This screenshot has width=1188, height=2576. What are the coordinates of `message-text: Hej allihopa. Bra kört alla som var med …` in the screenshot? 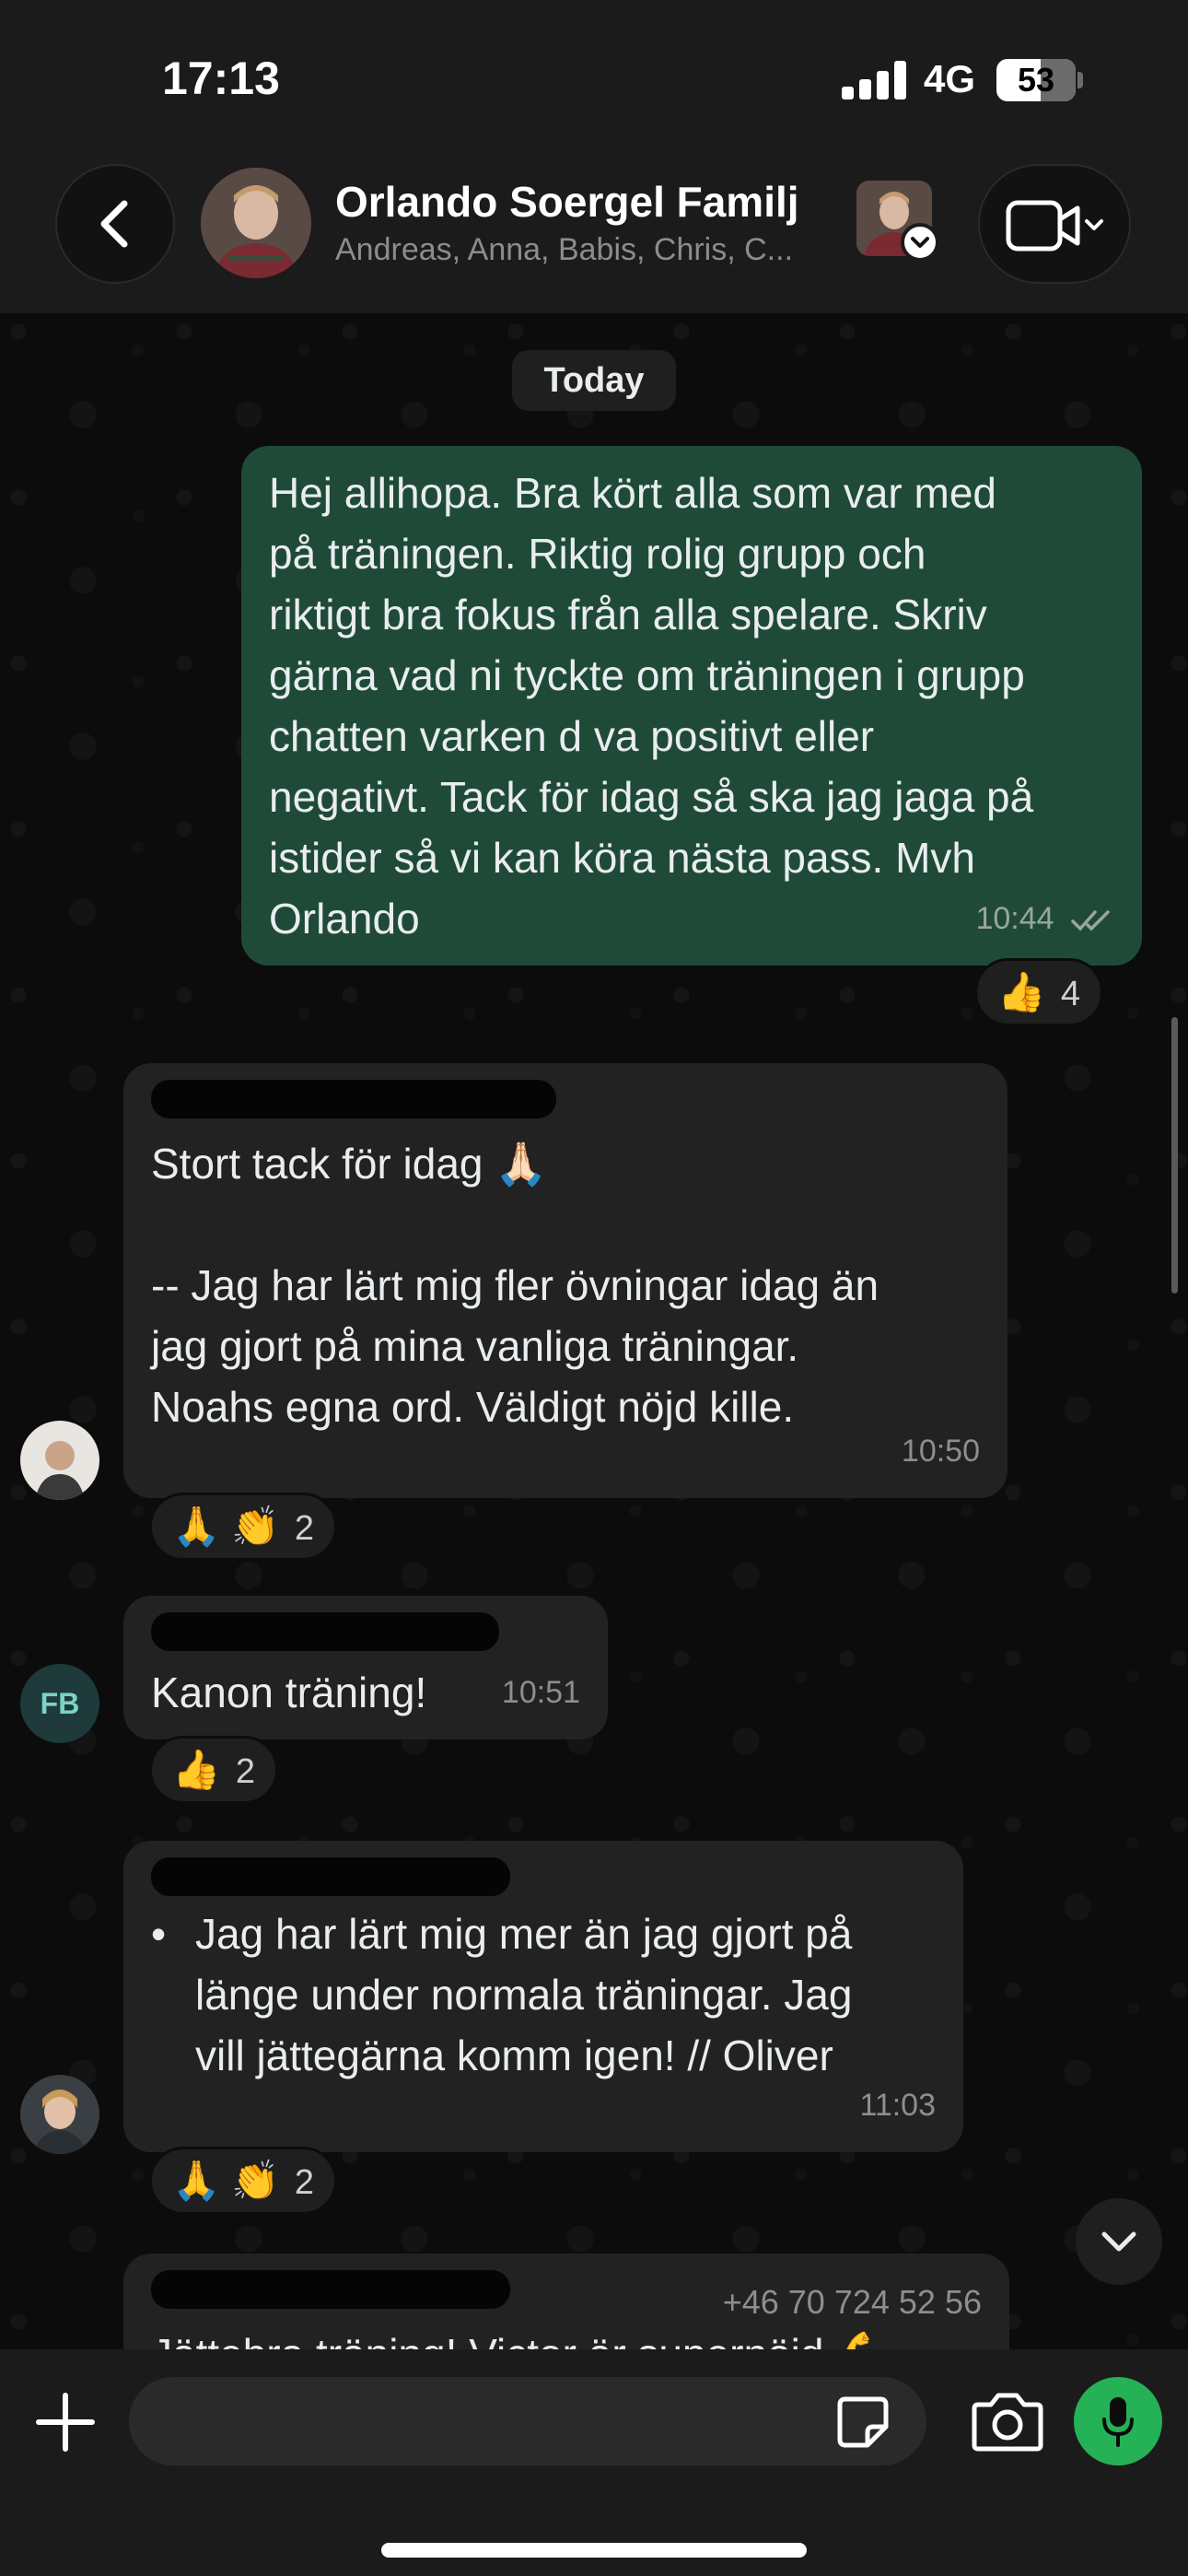 It's located at (651, 706).